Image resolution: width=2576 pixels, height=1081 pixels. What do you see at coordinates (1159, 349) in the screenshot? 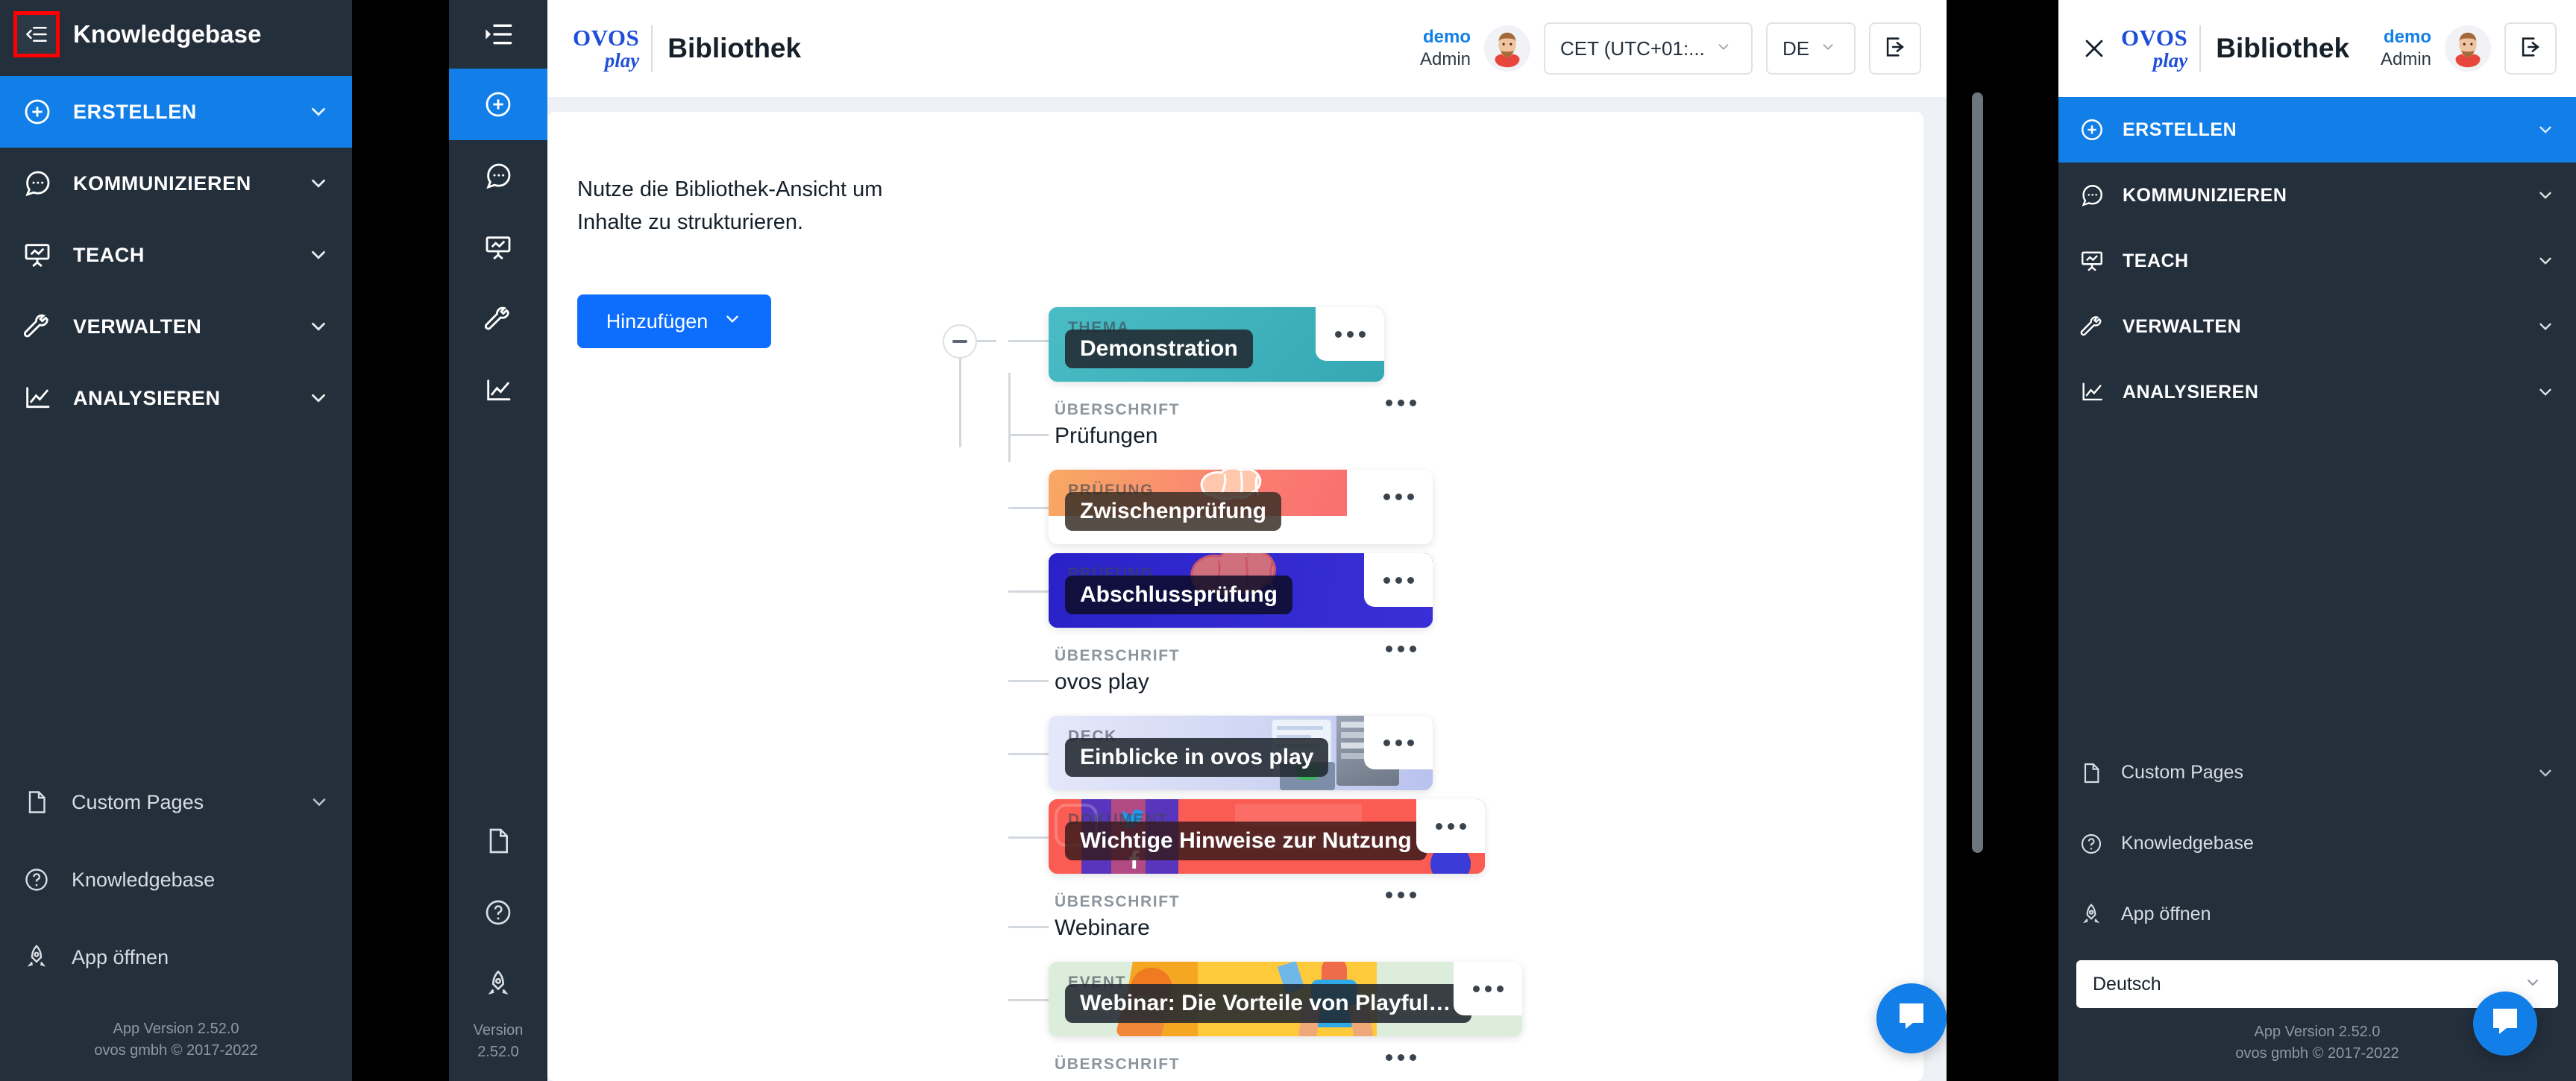
I see `card-title: Demonstration` at bounding box center [1159, 349].